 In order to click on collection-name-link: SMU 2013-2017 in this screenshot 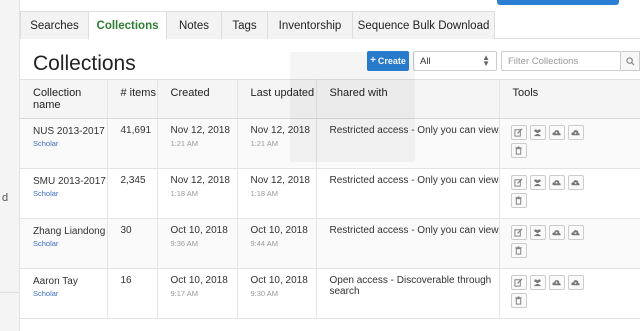, I will do `click(69, 181)`.